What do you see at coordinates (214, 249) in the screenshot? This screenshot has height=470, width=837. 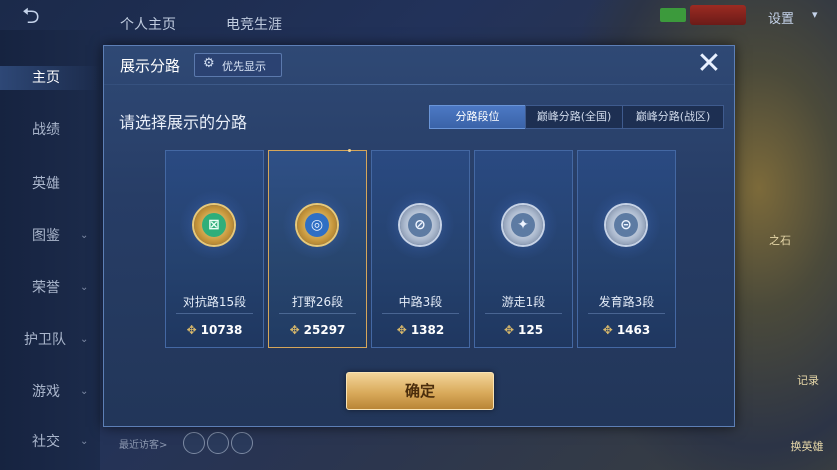 I see `lane-card-top: ⊠ 对抗路15段 ✥ 10738` at bounding box center [214, 249].